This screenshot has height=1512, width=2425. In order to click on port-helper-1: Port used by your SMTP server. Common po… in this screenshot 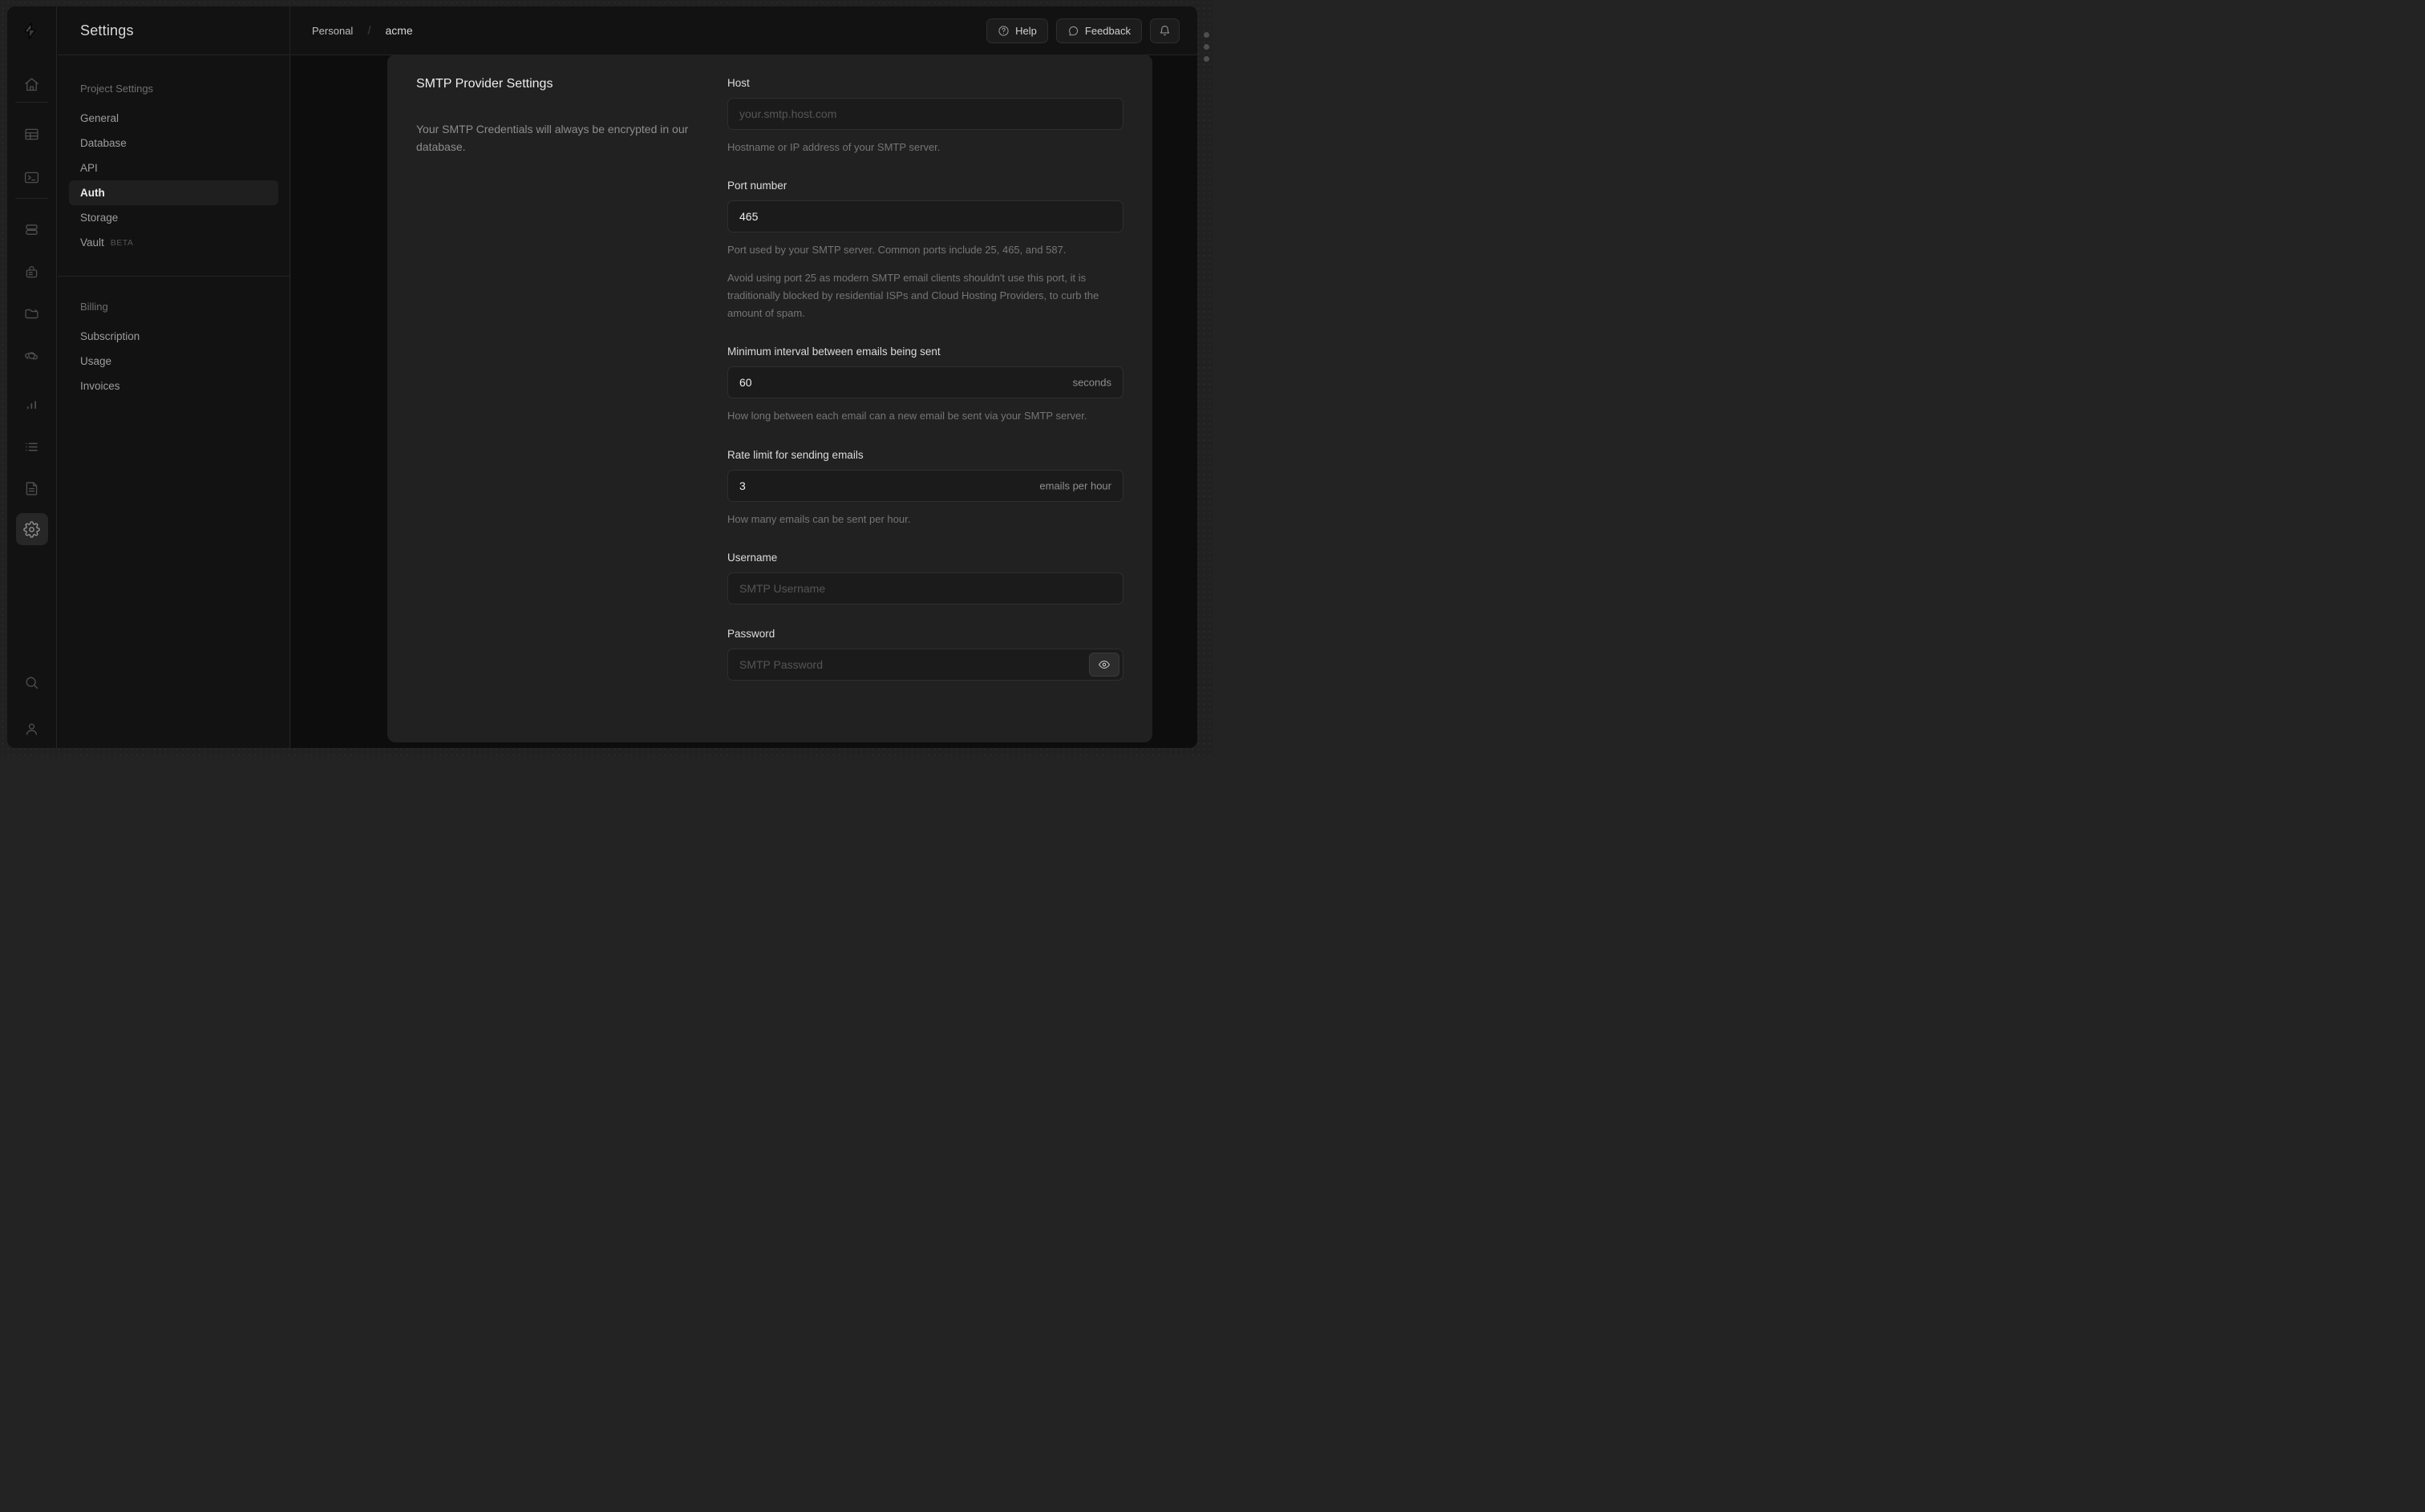, I will do `click(897, 251)`.